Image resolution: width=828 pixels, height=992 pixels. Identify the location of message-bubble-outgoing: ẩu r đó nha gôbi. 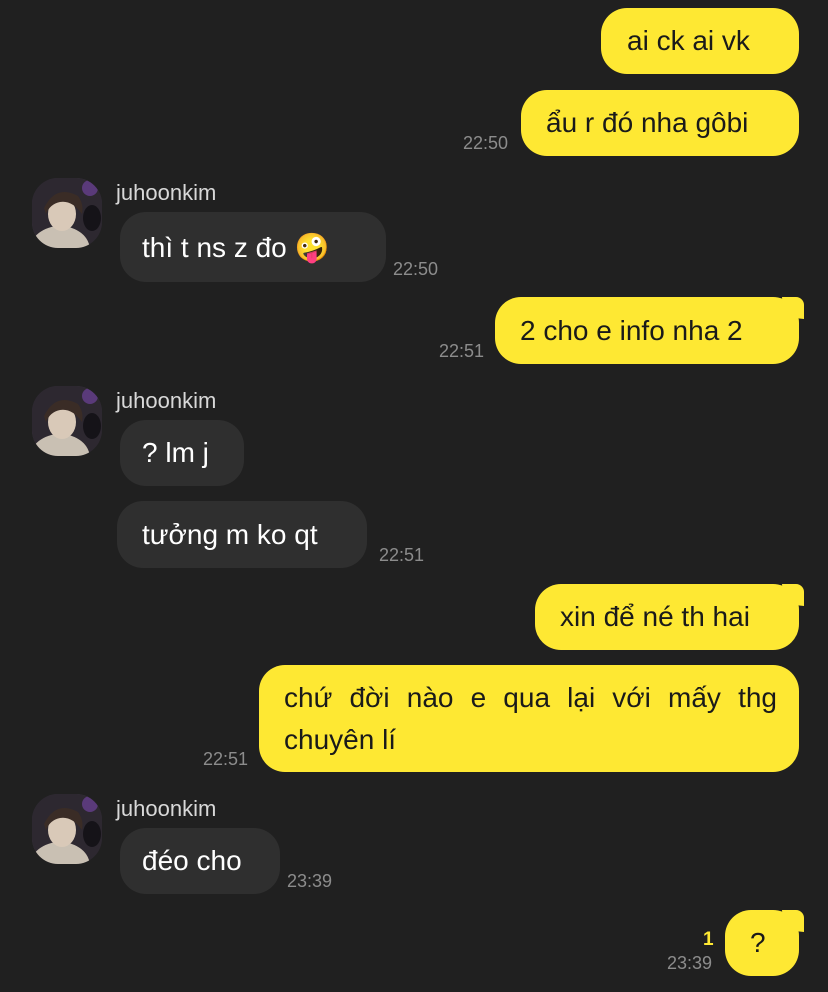
(660, 123).